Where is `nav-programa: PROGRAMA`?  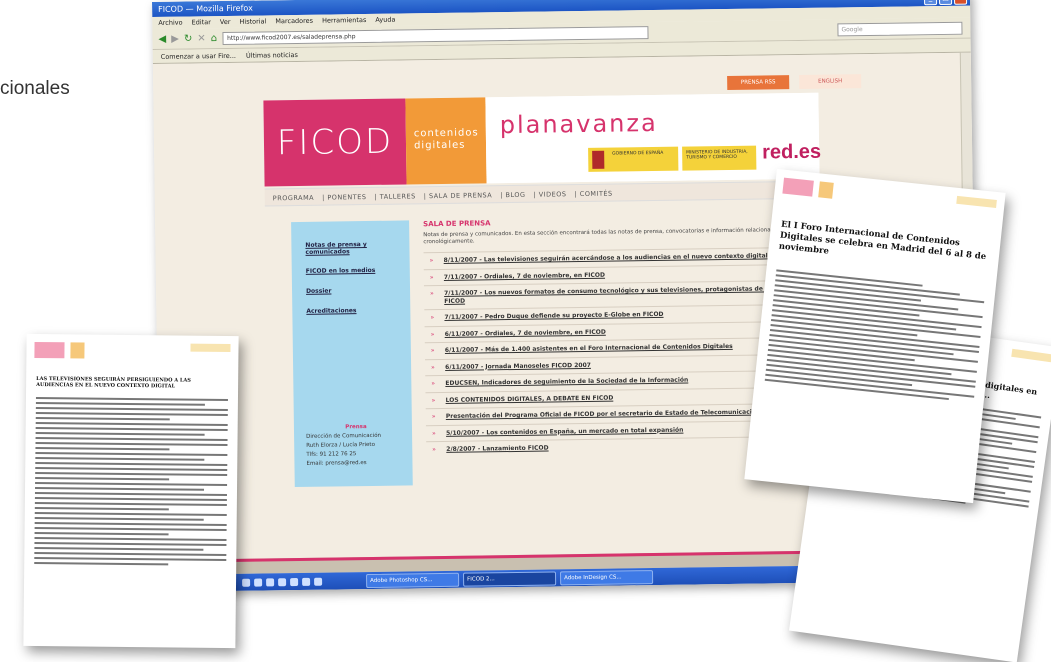 nav-programa: PROGRAMA is located at coordinates (293, 198).